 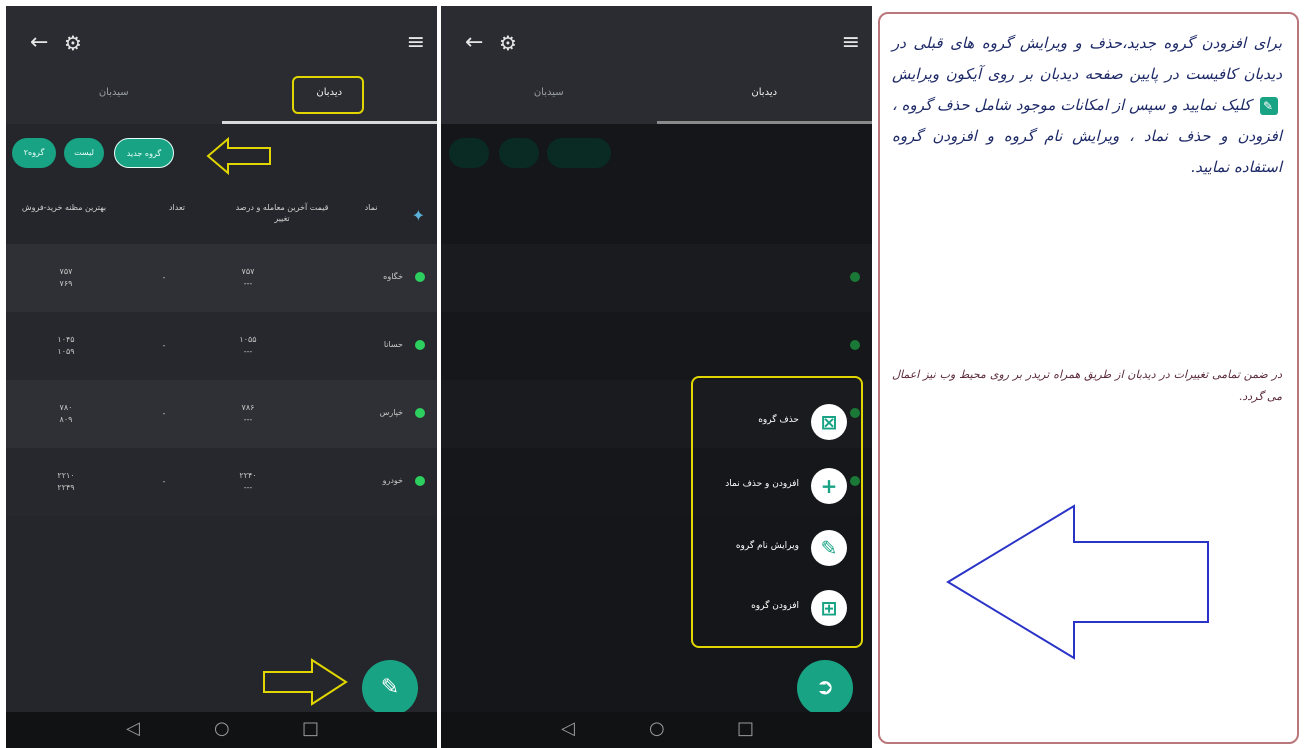 I want to click on last-price: ۱۰۵۵, so click(x=248, y=339).